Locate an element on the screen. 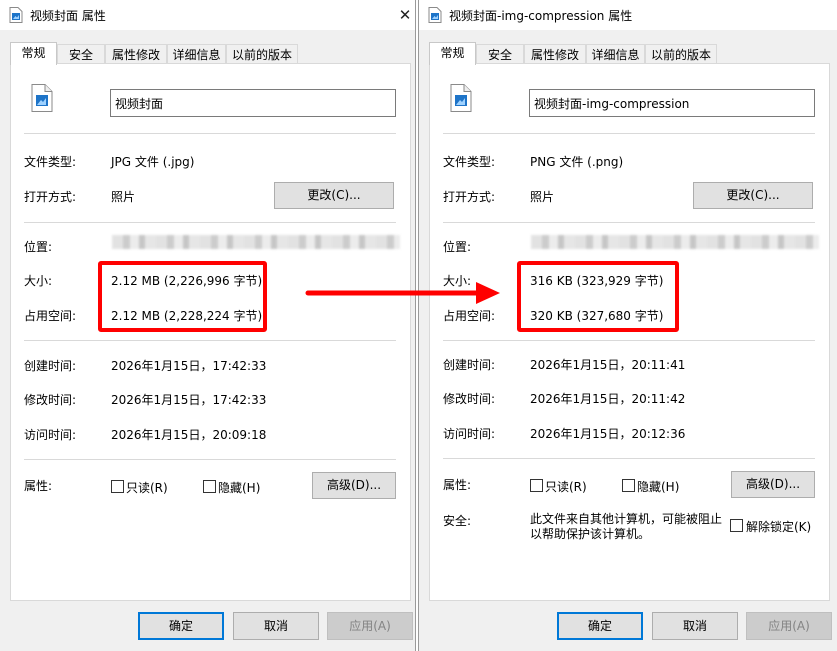  title-bar: 视频封面-img-compression 属性 is located at coordinates (628, 15).